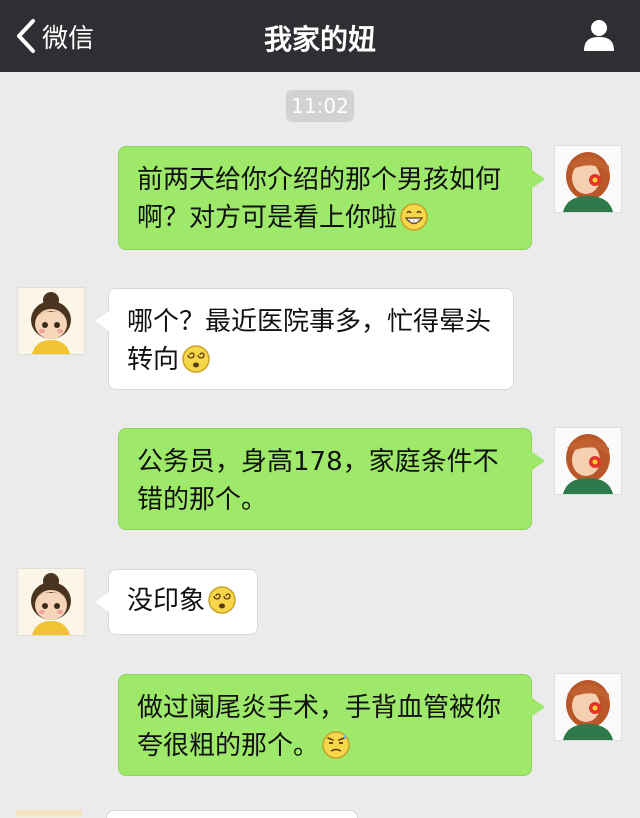 Image resolution: width=640 pixels, height=818 pixels. What do you see at coordinates (320, 106) in the screenshot?
I see `message-timestamp: 11:02` at bounding box center [320, 106].